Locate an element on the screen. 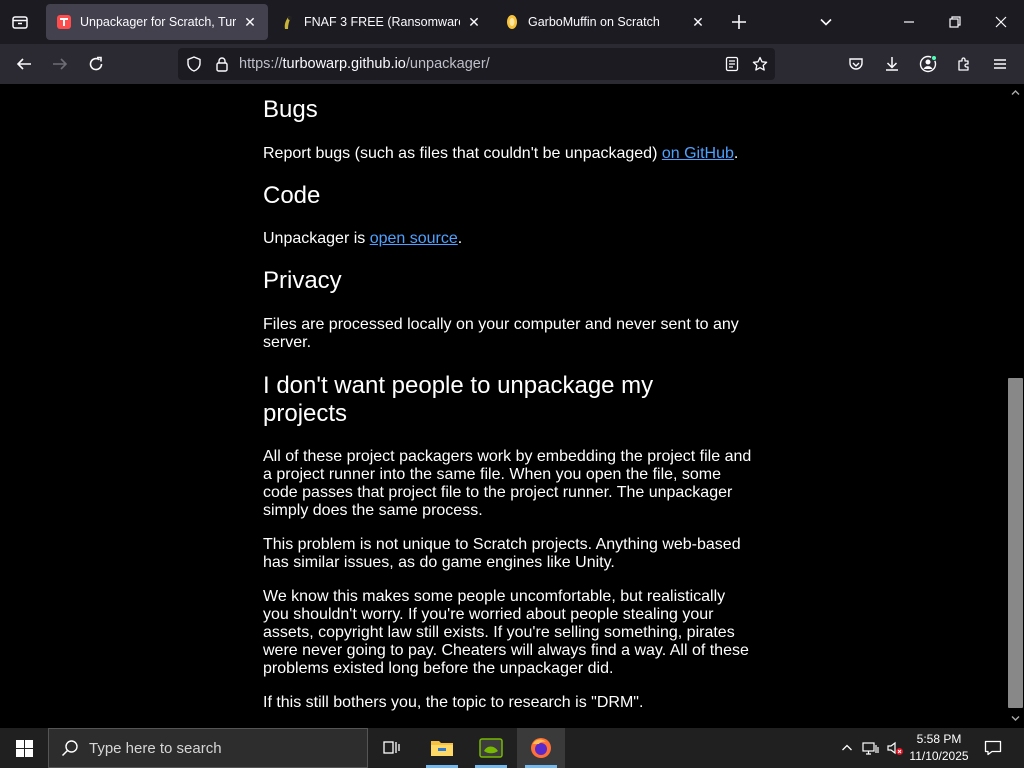  notification-icon is located at coordinates (993, 748).